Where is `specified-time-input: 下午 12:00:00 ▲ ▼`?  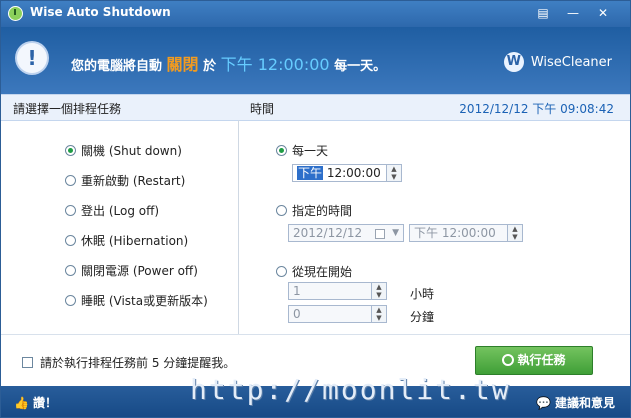 specified-time-input: 下午 12:00:00 ▲ ▼ is located at coordinates (466, 233).